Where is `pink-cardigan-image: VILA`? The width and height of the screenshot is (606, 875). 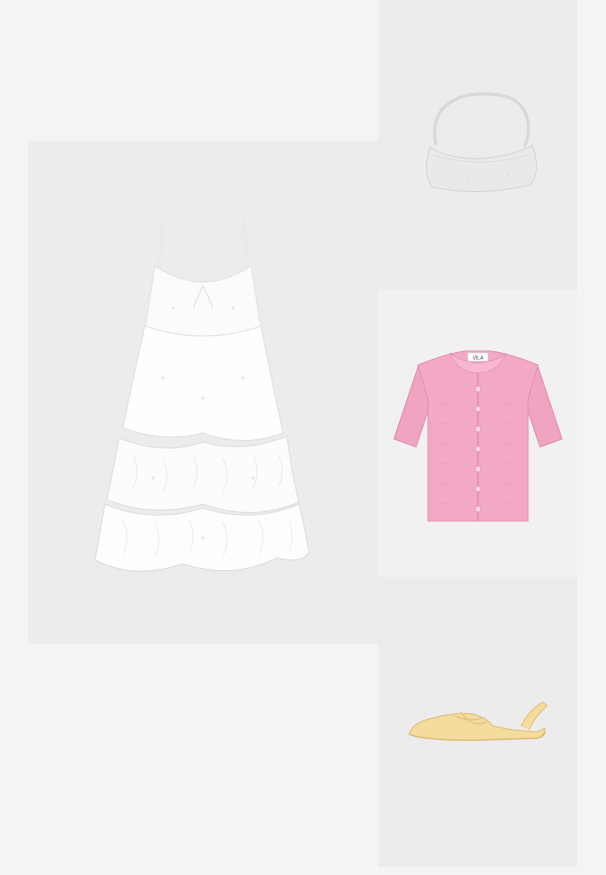 pink-cardigan-image: VILA is located at coordinates (477, 435).